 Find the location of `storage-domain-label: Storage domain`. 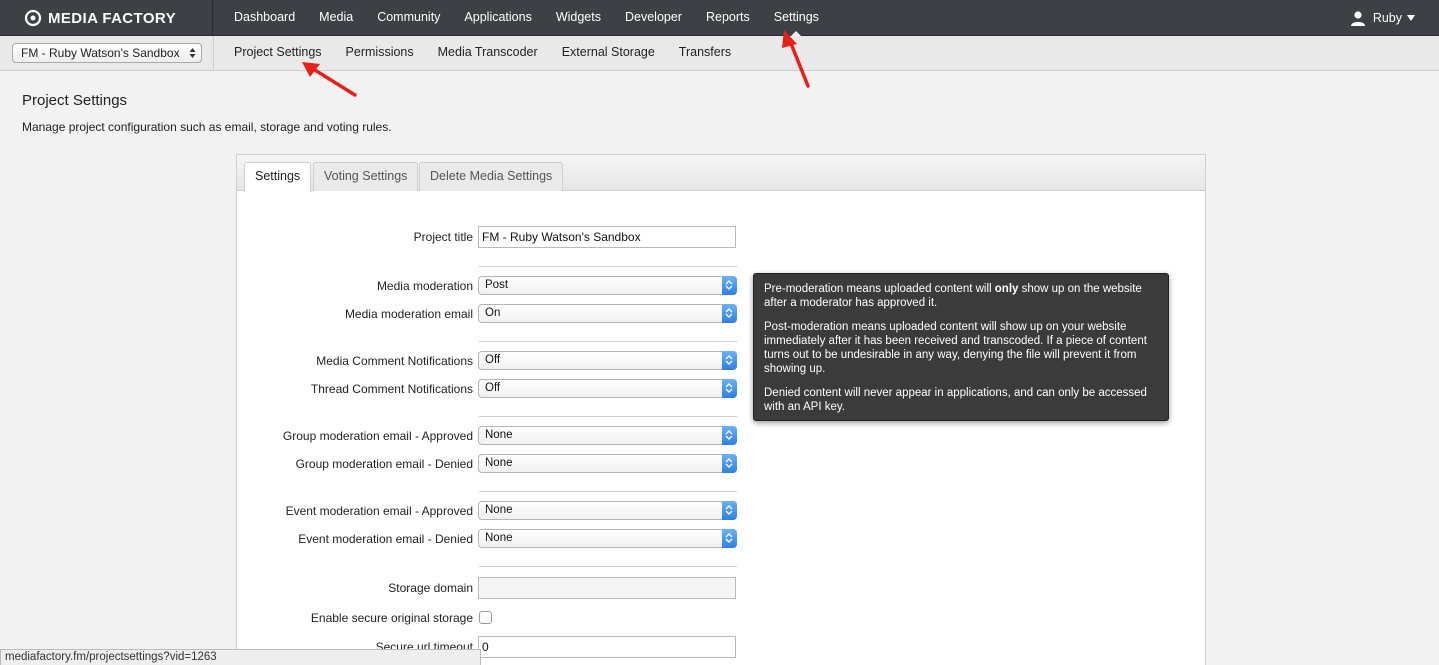

storage-domain-label: Storage domain is located at coordinates (430, 588).